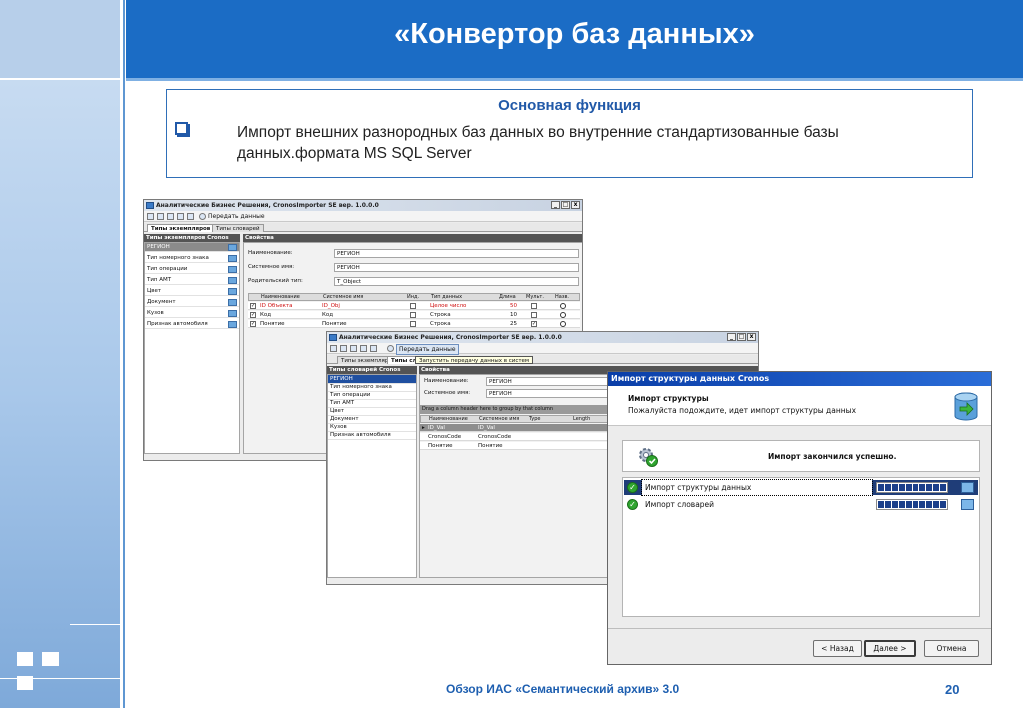 Image resolution: width=1023 pixels, height=708 pixels. I want to click on table-row: ✓ ID Объекта ID_Obj Целое число 50, so click(414, 306).